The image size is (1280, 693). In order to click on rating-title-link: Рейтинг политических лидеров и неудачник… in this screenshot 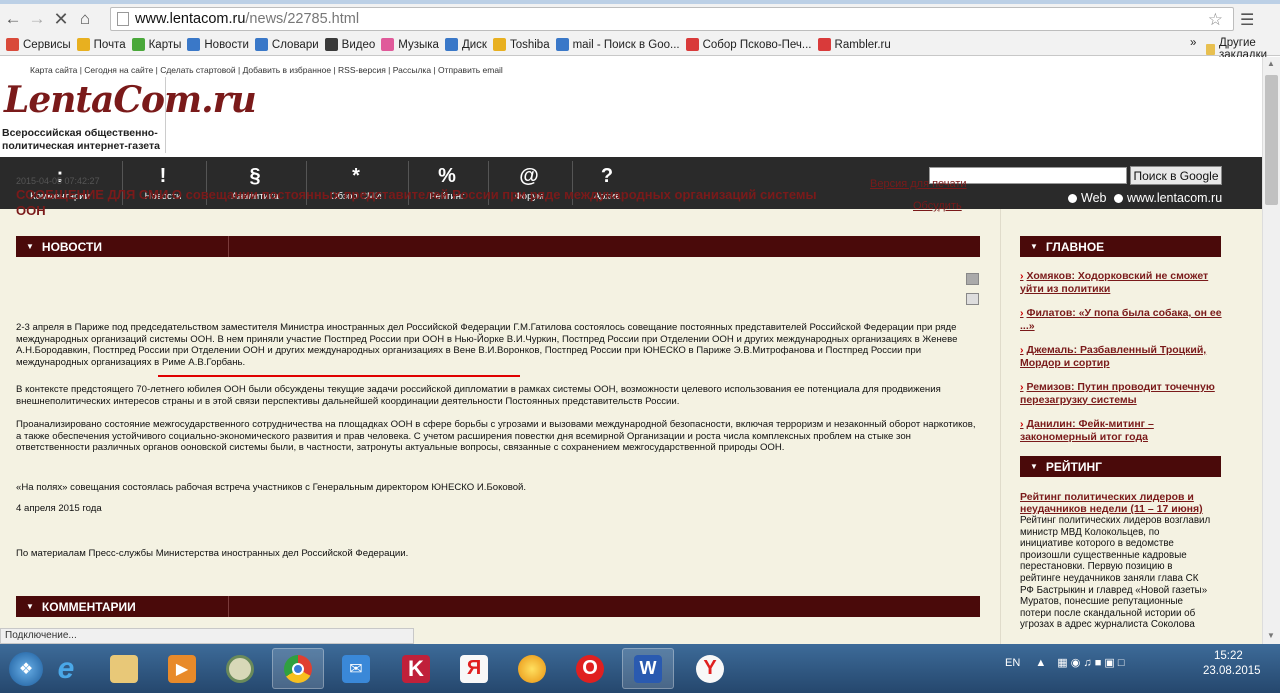, I will do `click(1122, 503)`.